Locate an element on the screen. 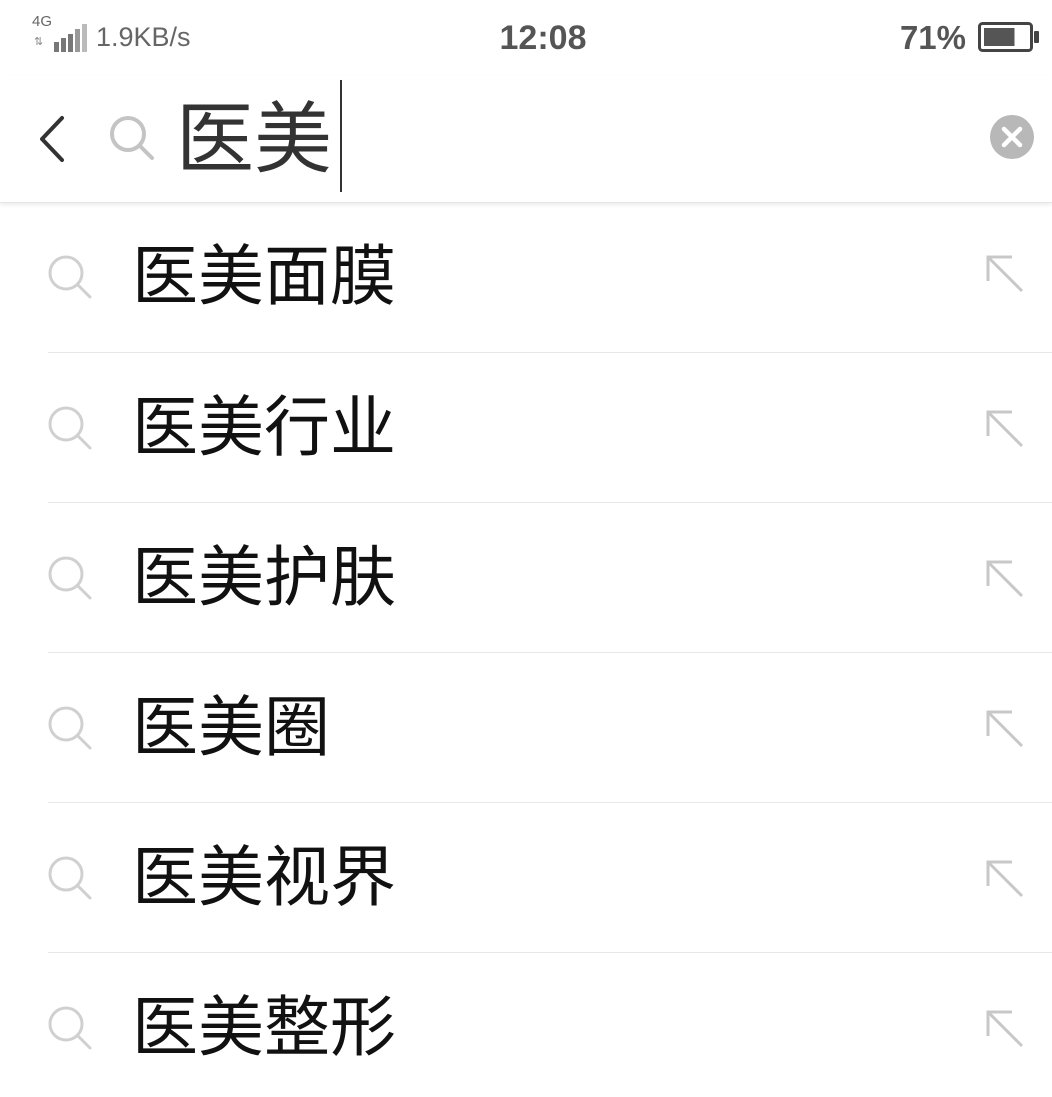 This screenshot has height=1097, width=1052. clear-search-button is located at coordinates (1012, 137).